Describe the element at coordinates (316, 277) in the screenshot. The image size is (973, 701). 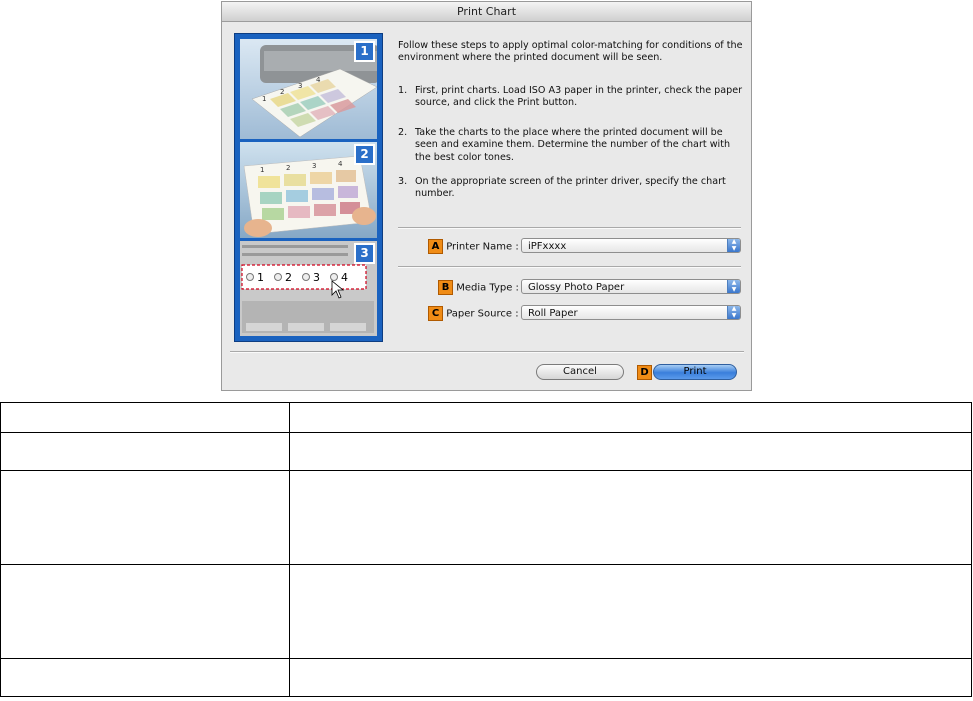
I see `chart-number-3: 3` at that location.